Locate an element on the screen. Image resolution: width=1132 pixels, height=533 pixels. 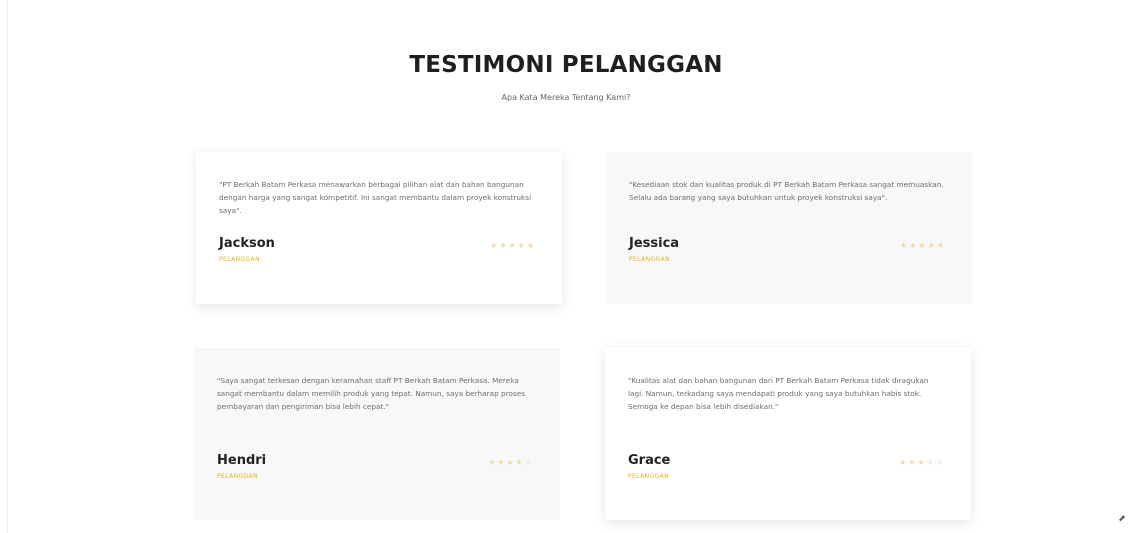
section-title: TESTIMONI PELANGGAN is located at coordinates (566, 65).